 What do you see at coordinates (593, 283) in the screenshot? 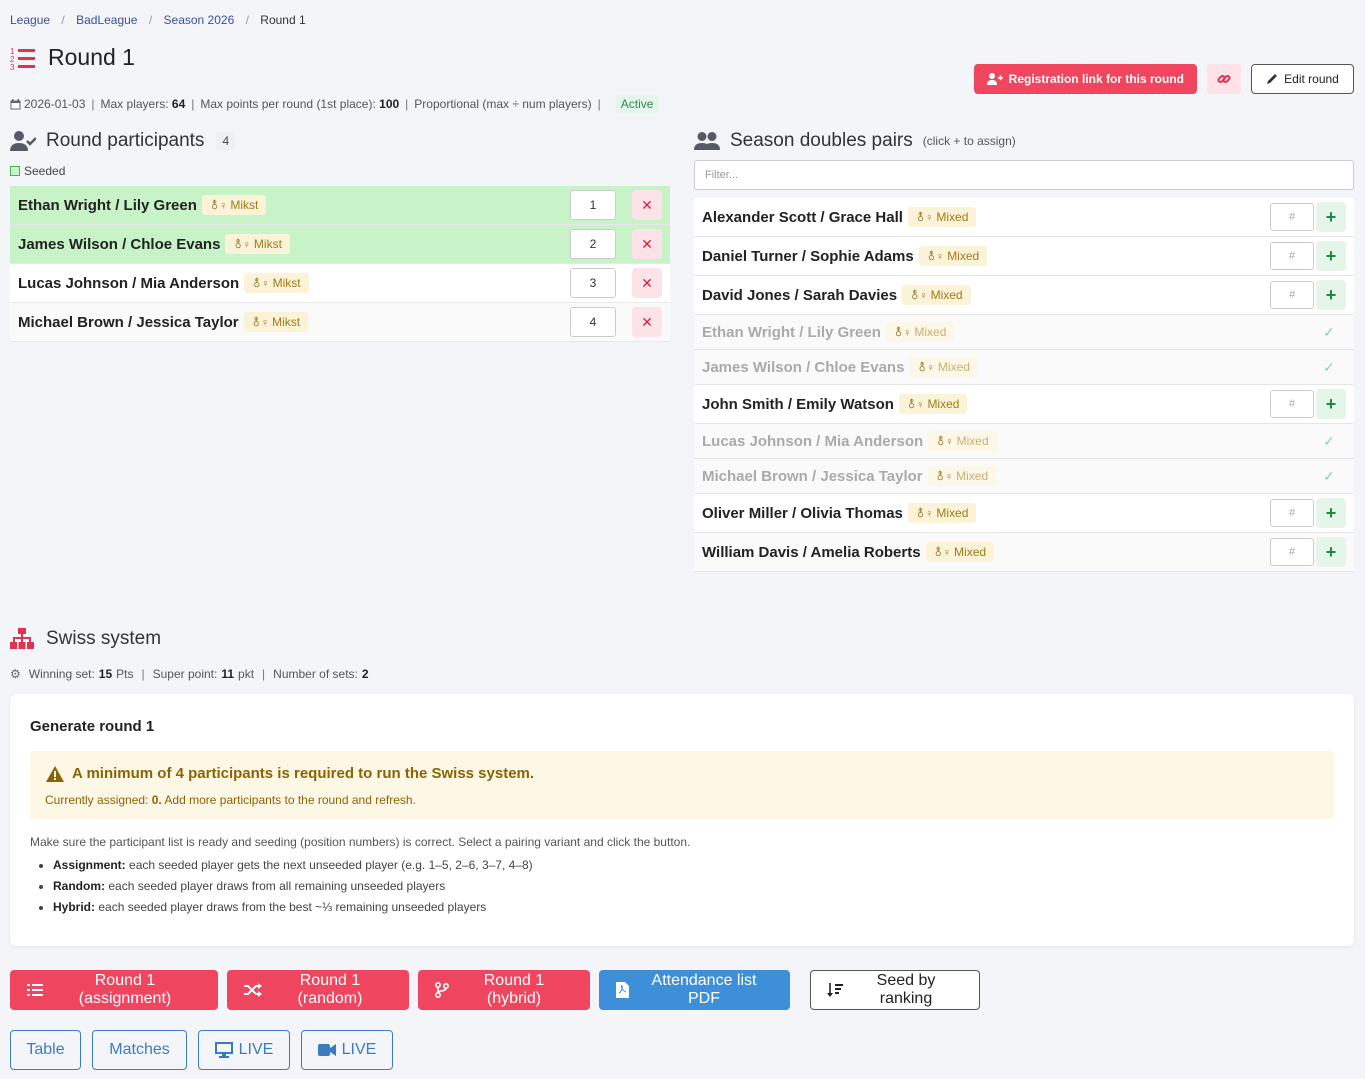
I see `seed-input: 3` at bounding box center [593, 283].